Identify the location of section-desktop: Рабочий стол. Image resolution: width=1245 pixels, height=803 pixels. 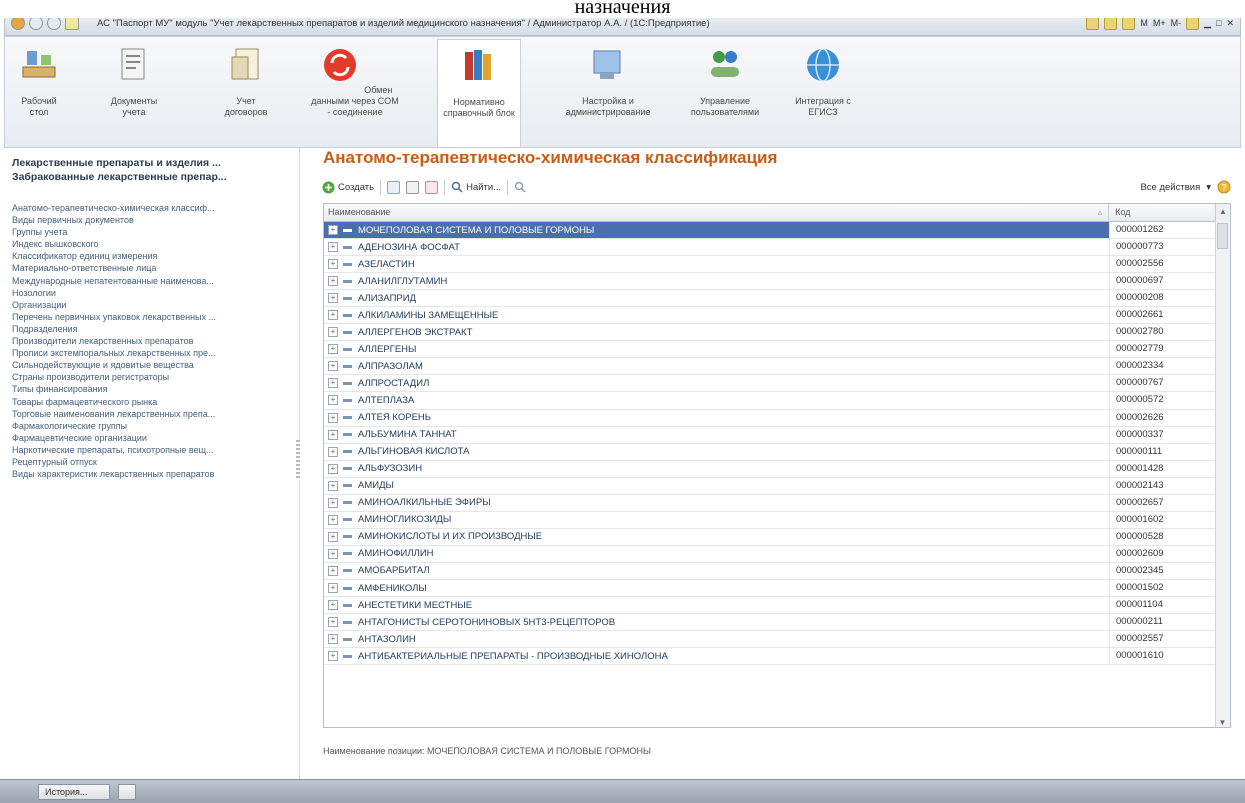
(39, 80).